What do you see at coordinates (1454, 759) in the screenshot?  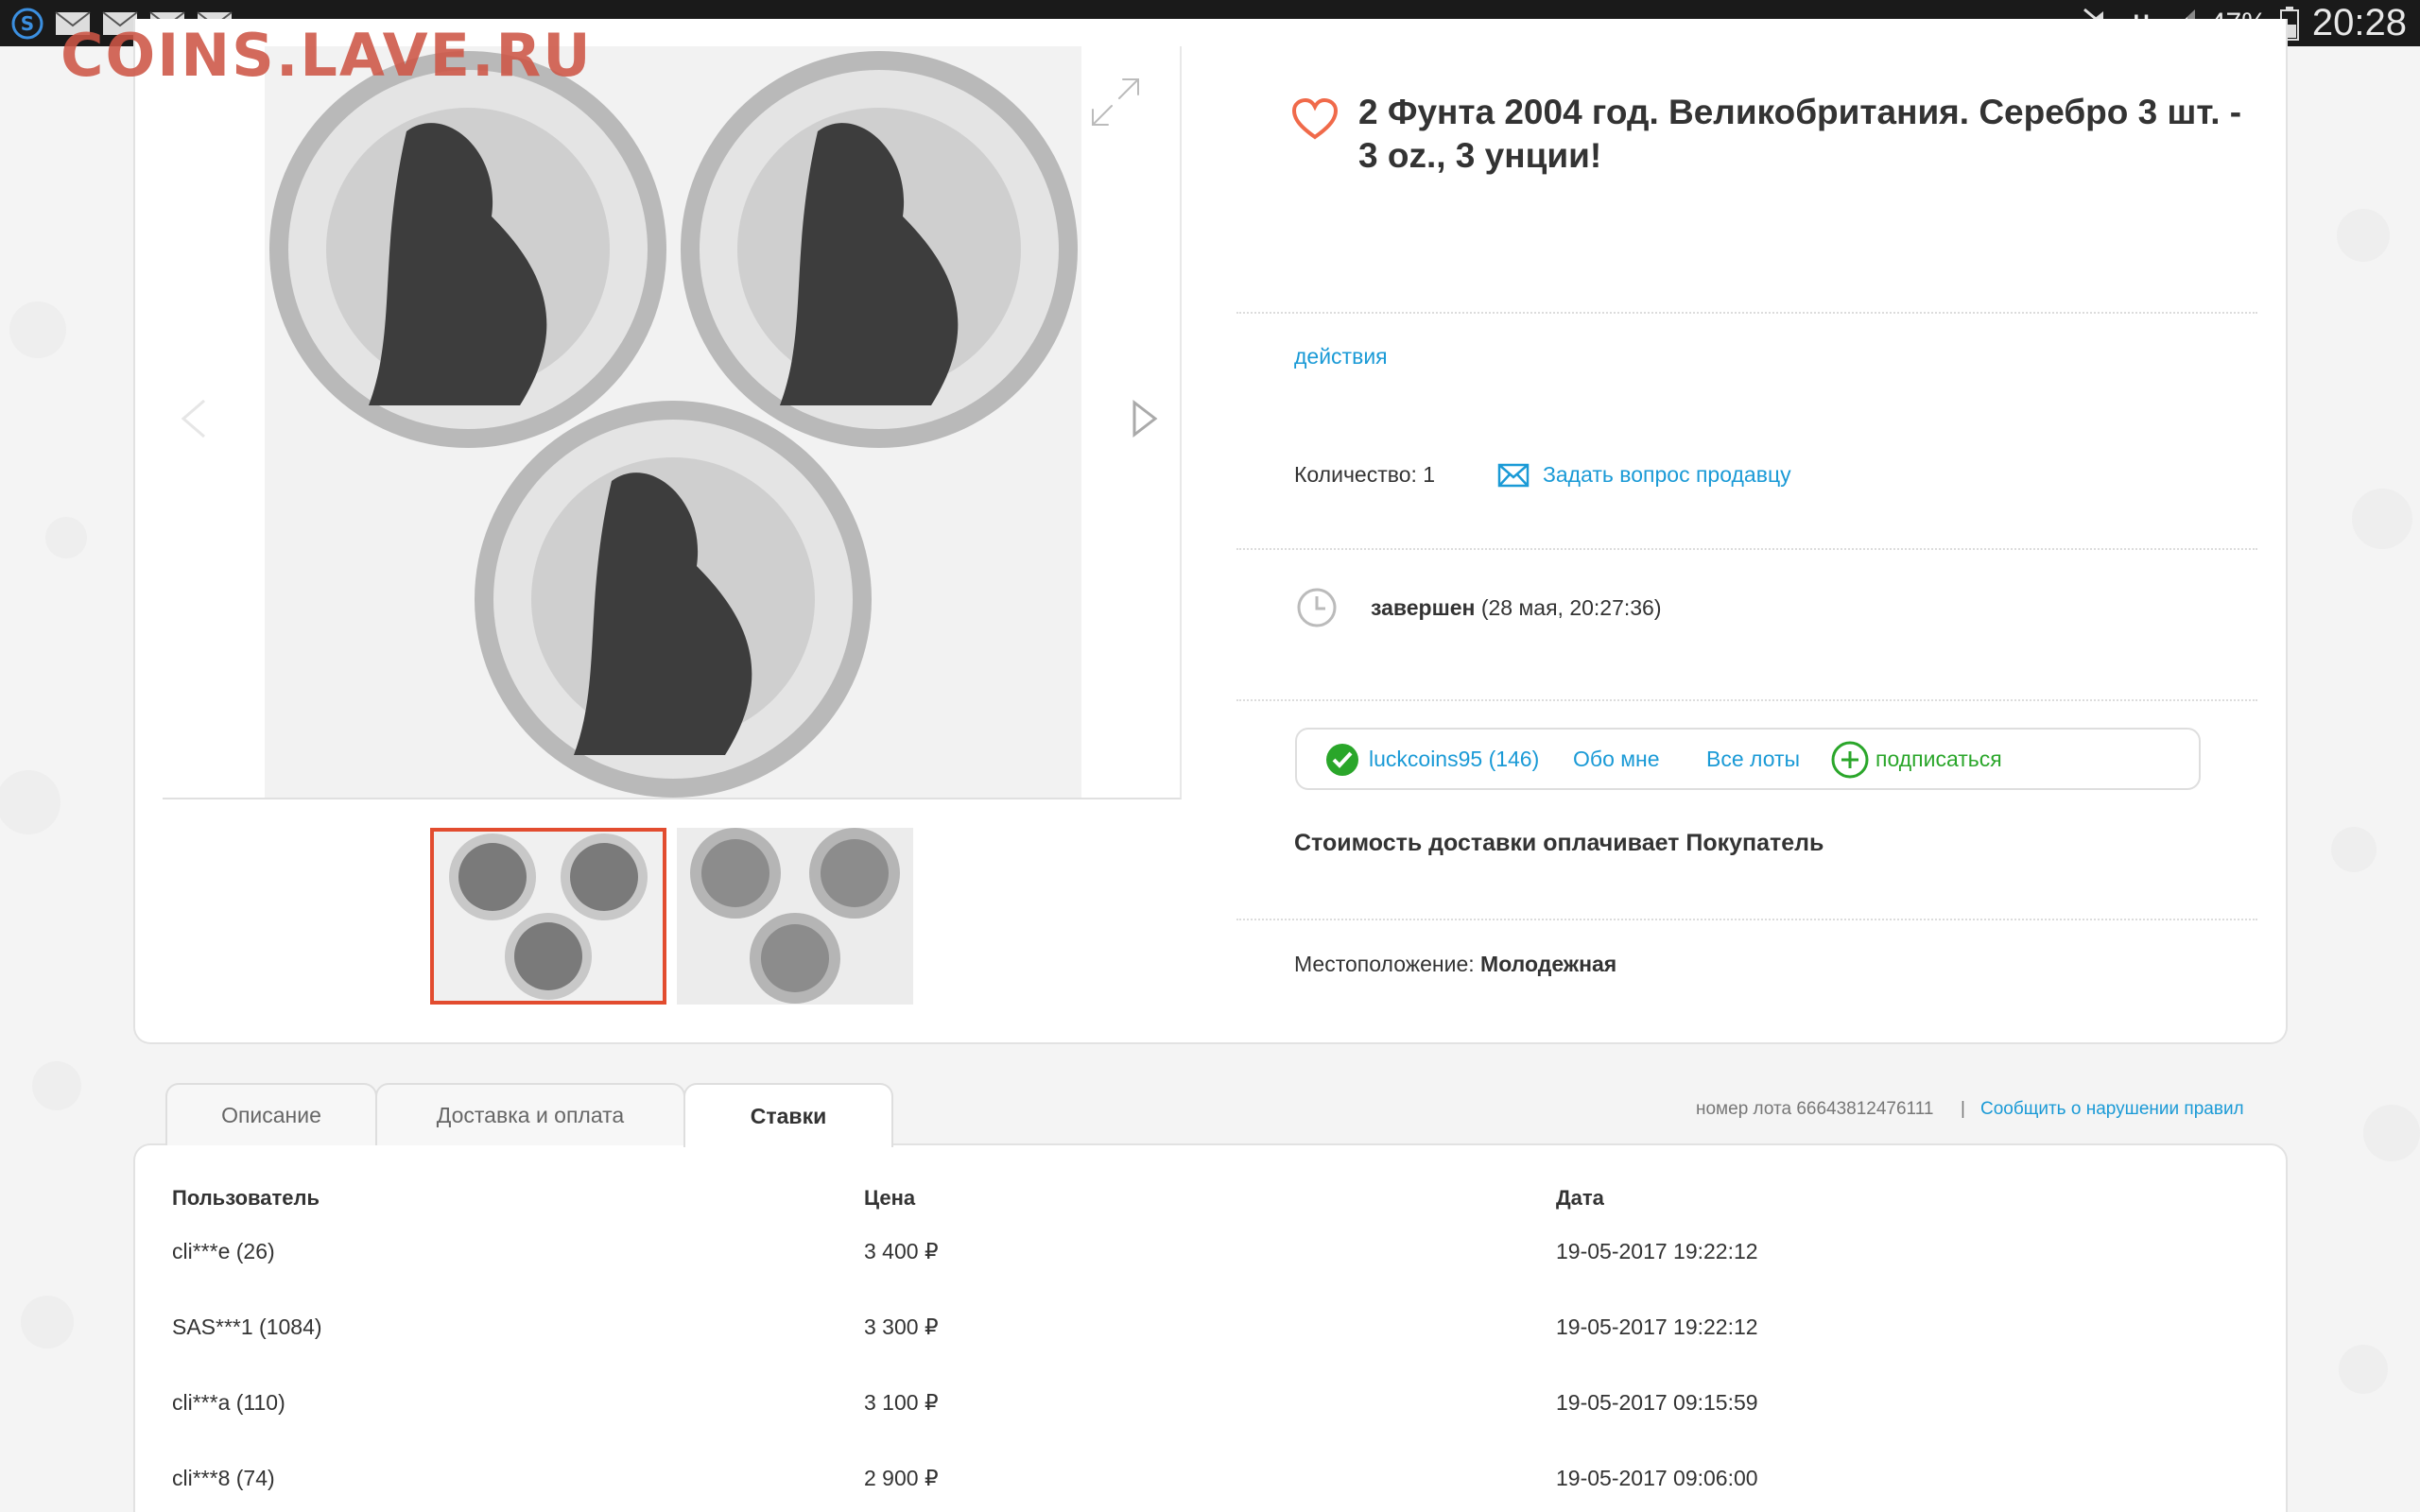 I see `seller-name-link: luckcoins95 (146)` at bounding box center [1454, 759].